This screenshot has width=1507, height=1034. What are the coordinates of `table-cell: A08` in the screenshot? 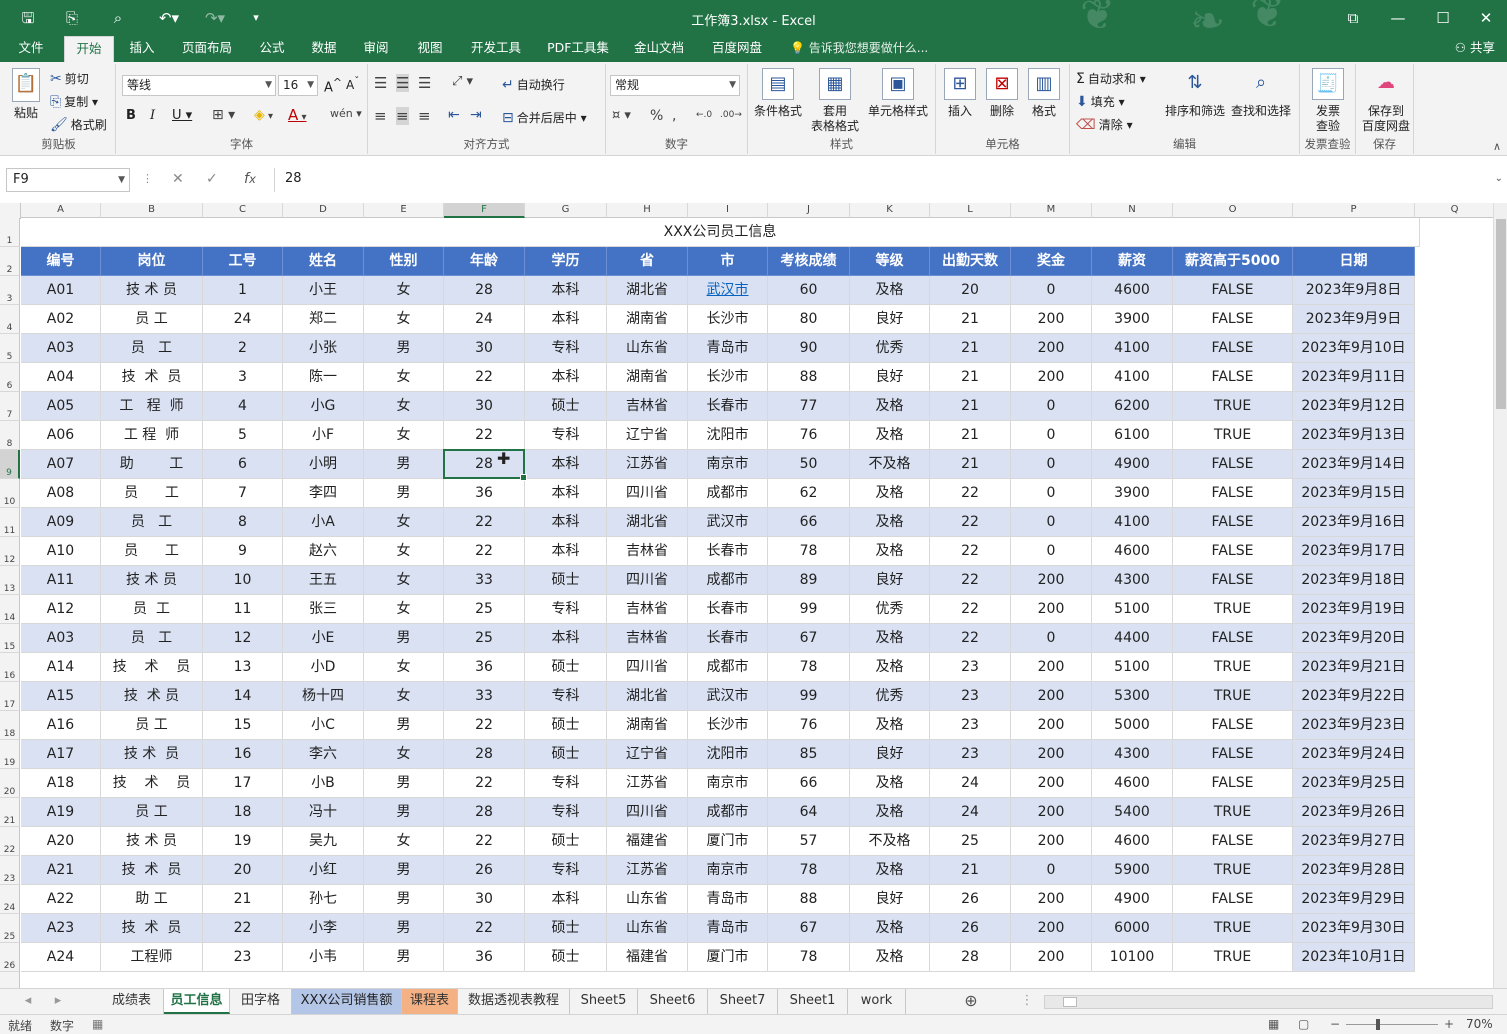 It's located at (61, 493).